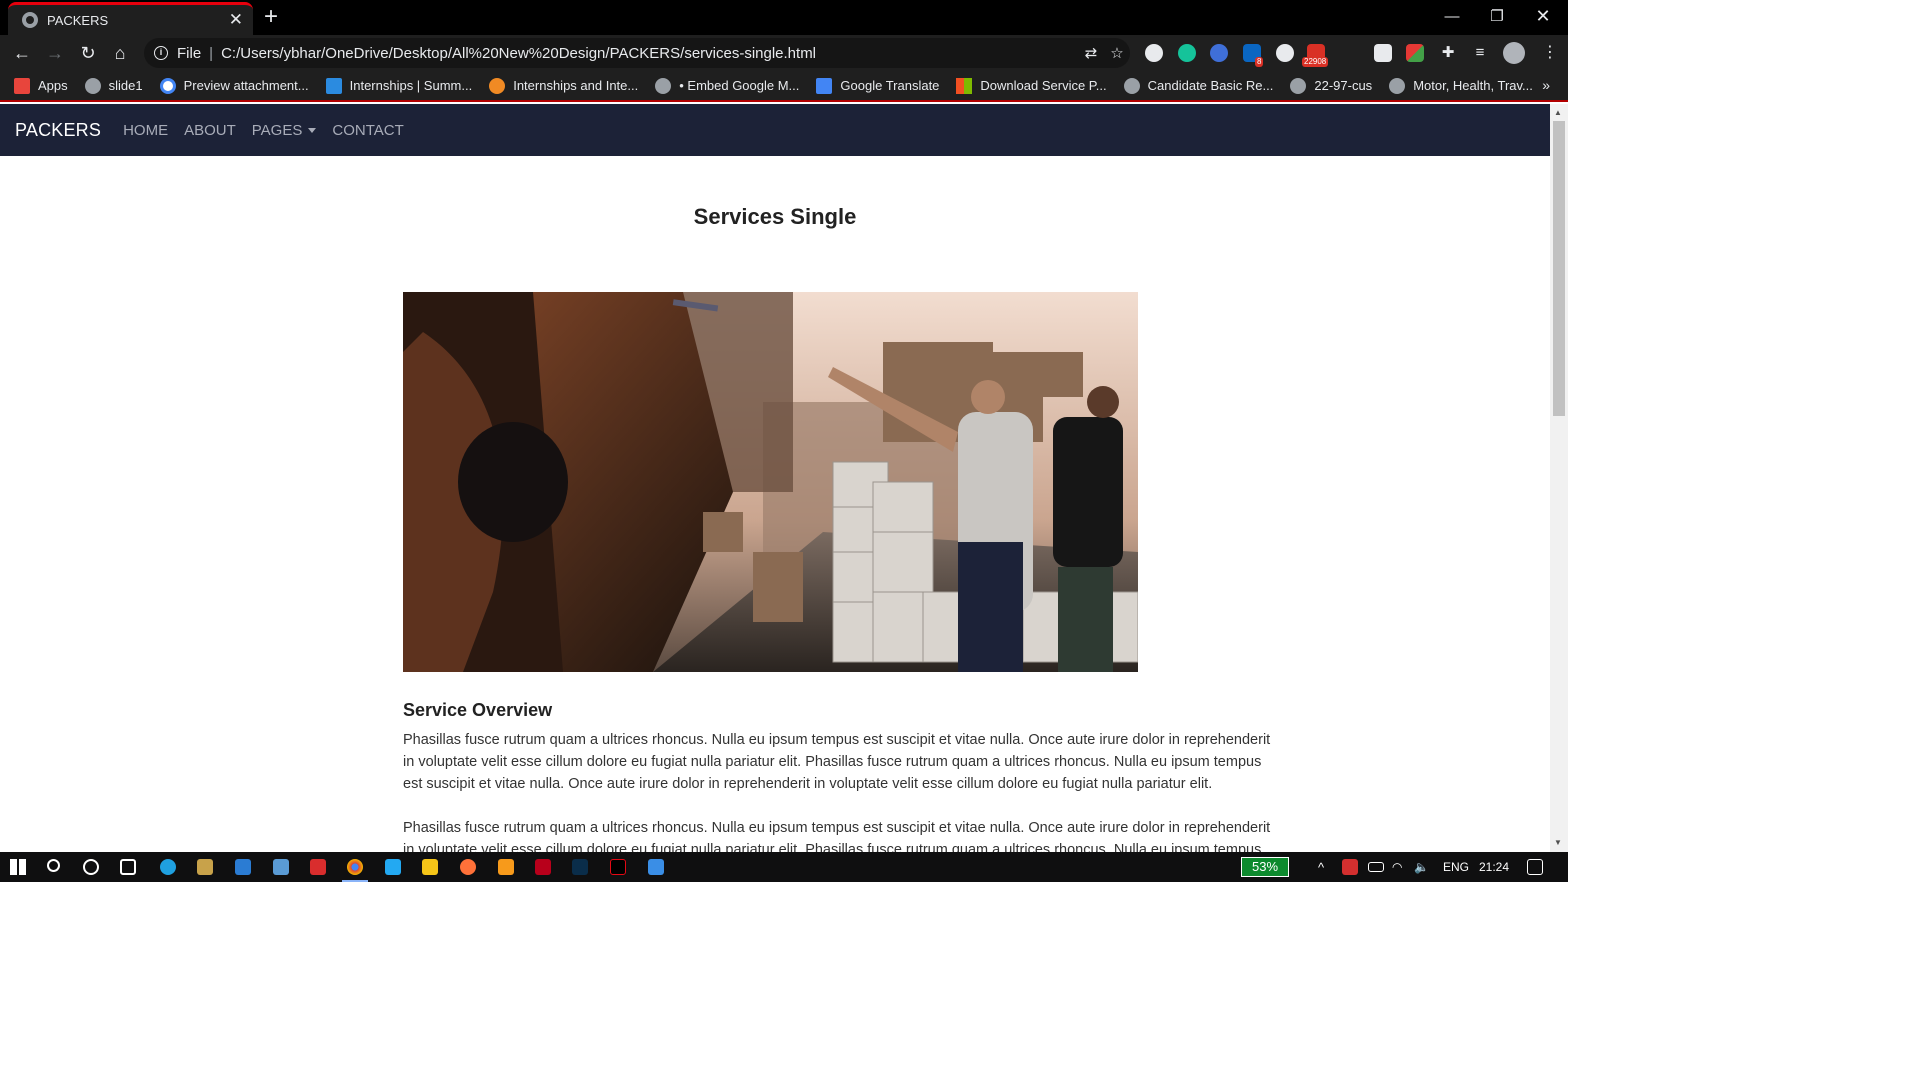  What do you see at coordinates (210, 130) in the screenshot?
I see `nav-link-about: ABOUT` at bounding box center [210, 130].